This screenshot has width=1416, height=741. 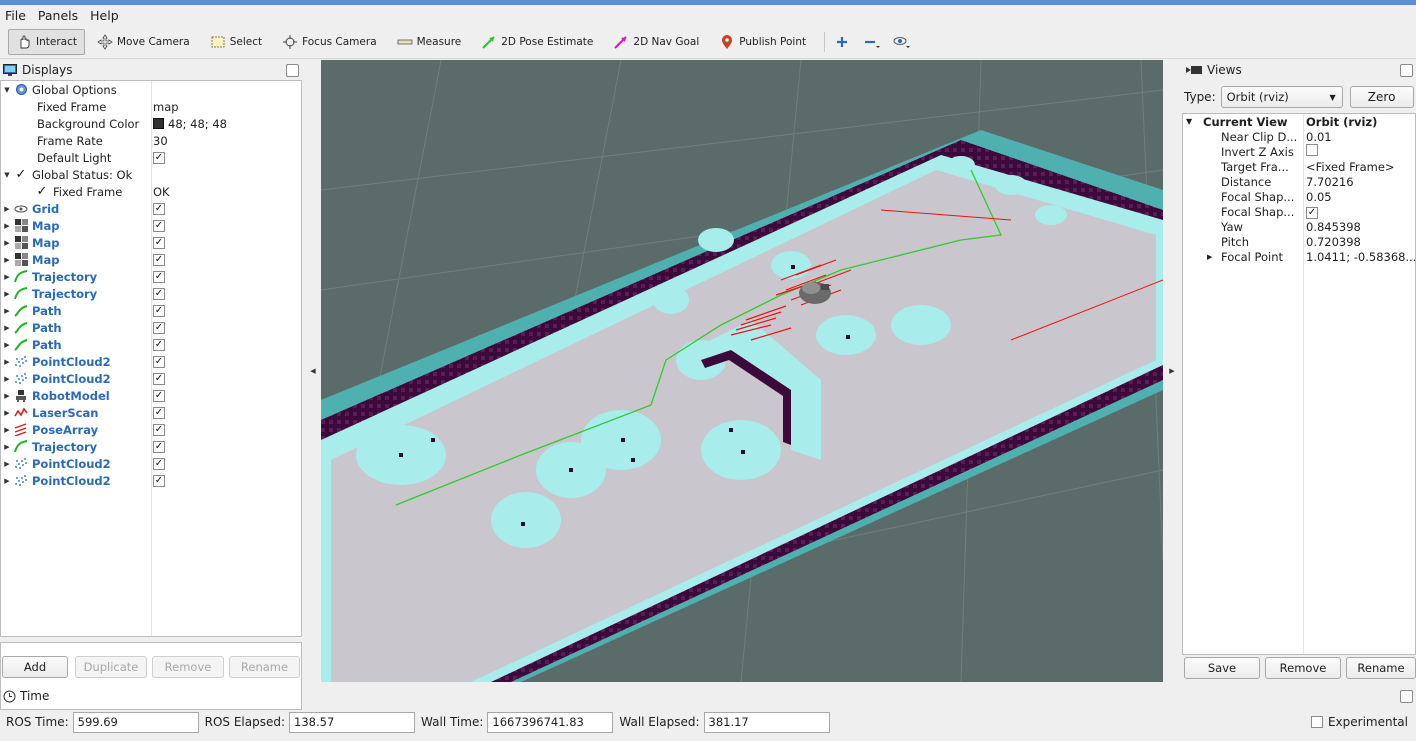 I want to click on view-prop-value: 0.720398, so click(x=1333, y=242).